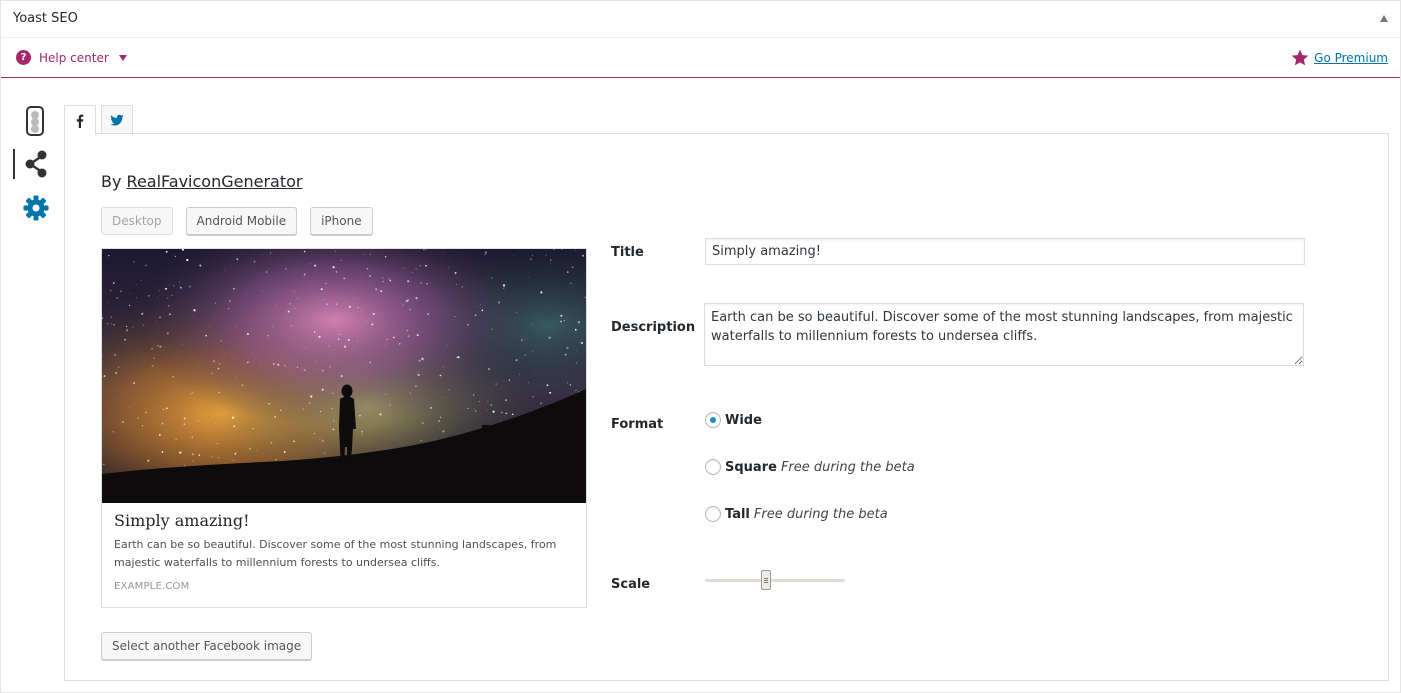  Describe the element at coordinates (36, 208) in the screenshot. I see `gear-icon` at that location.